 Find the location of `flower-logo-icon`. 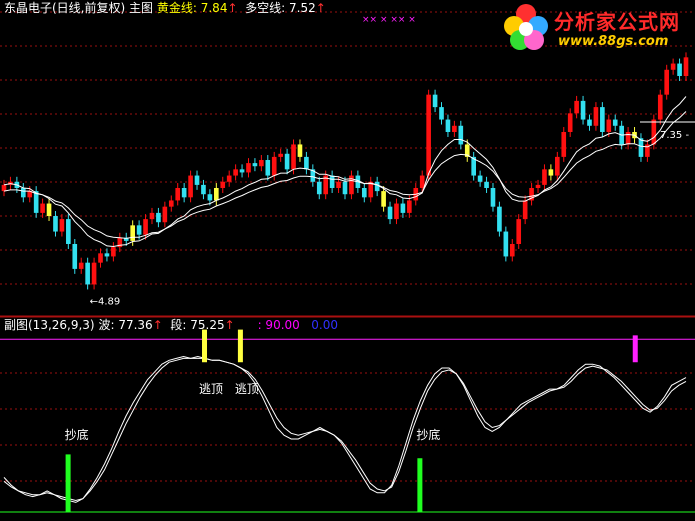

flower-logo-icon is located at coordinates (526, 27).